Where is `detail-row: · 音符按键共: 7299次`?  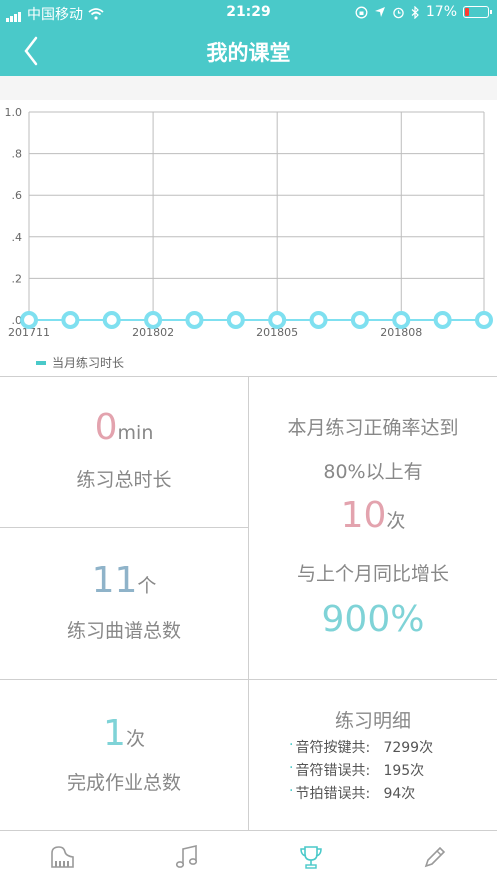 detail-row: · 音符按键共: 7299次 is located at coordinates (361, 747).